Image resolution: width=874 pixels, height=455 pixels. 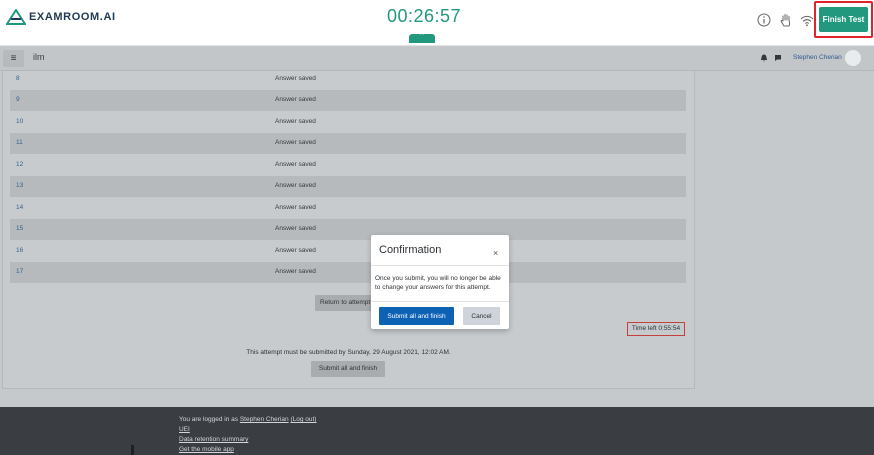 What do you see at coordinates (348, 272) in the screenshot?
I see `table-row: 17 Answer saved` at bounding box center [348, 272].